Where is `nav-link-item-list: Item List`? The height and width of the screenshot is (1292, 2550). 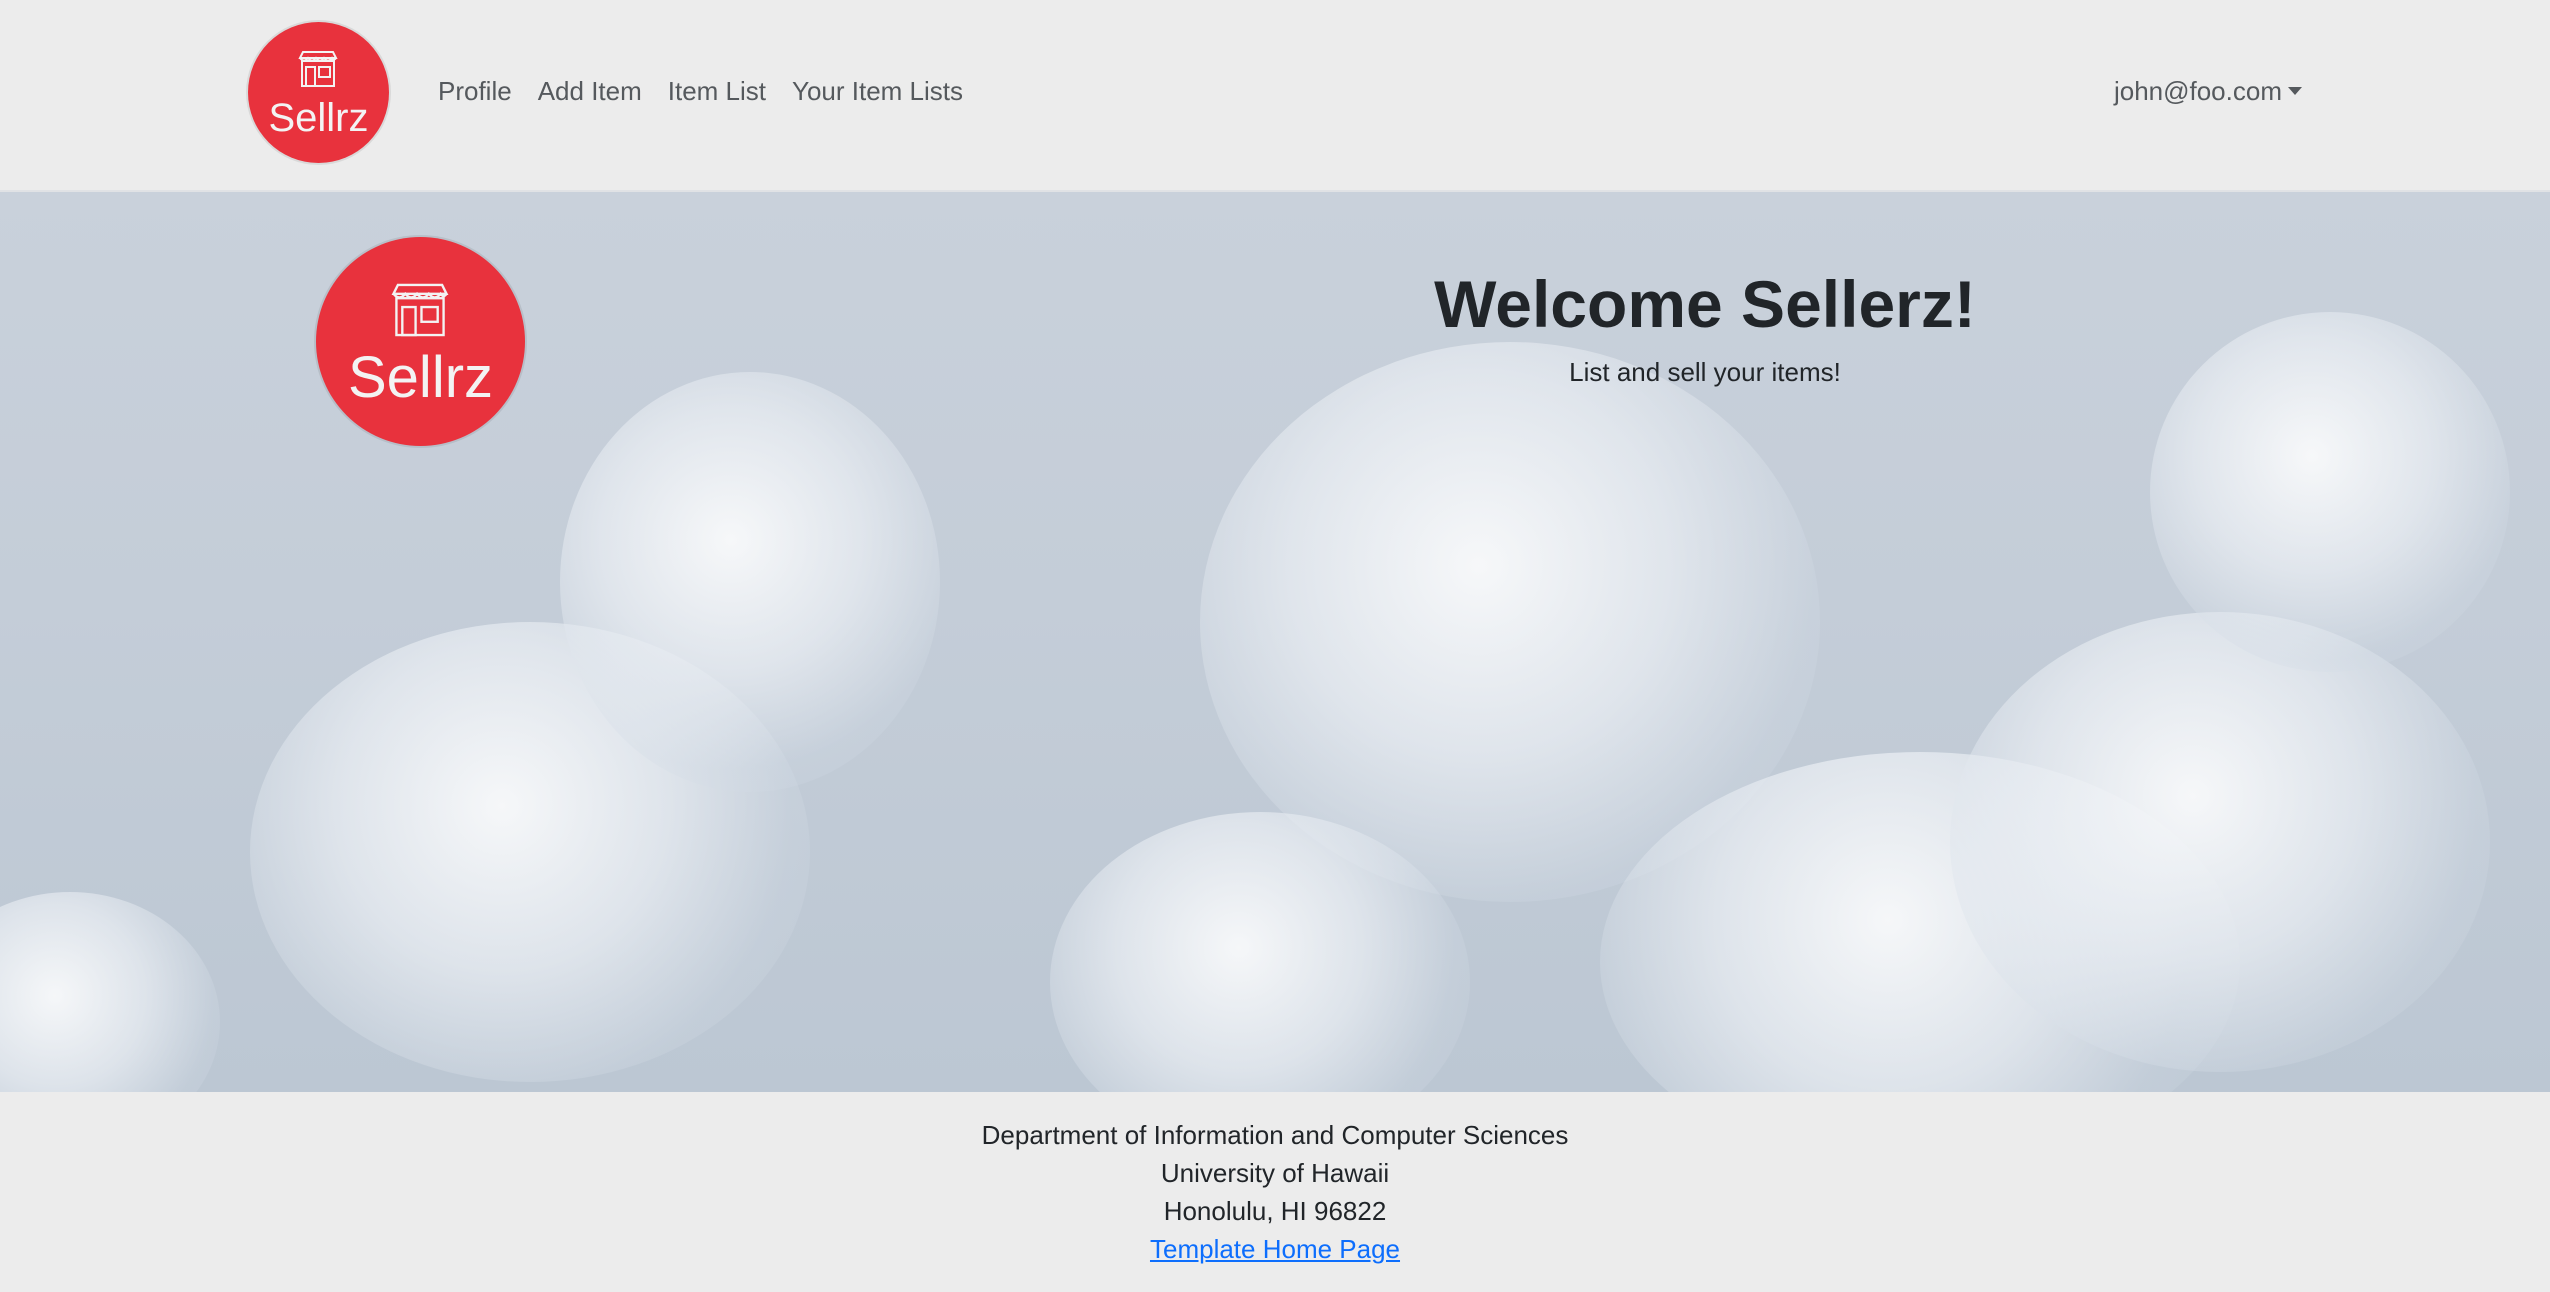
nav-link-item-list: Item List is located at coordinates (717, 91).